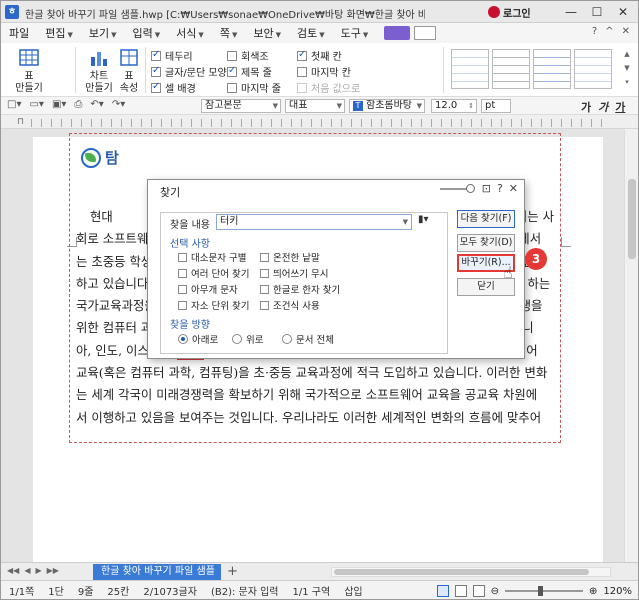 This screenshot has width=639, height=600. What do you see at coordinates (626, 31) in the screenshot?
I see `close-doc-icon: ✕` at bounding box center [626, 31].